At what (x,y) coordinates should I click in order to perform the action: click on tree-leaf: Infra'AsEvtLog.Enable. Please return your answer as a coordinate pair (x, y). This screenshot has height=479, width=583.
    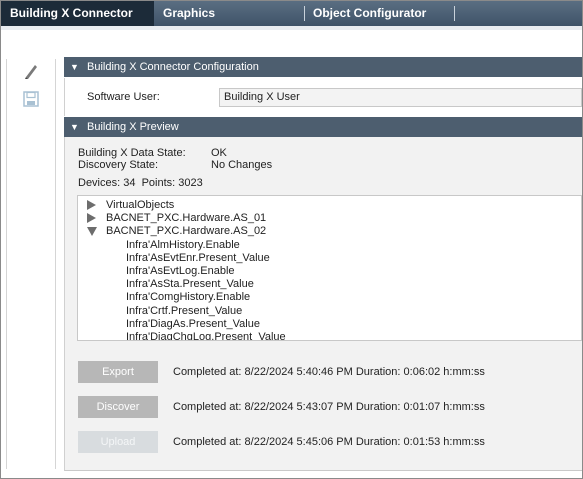
    Looking at the image, I should click on (180, 271).